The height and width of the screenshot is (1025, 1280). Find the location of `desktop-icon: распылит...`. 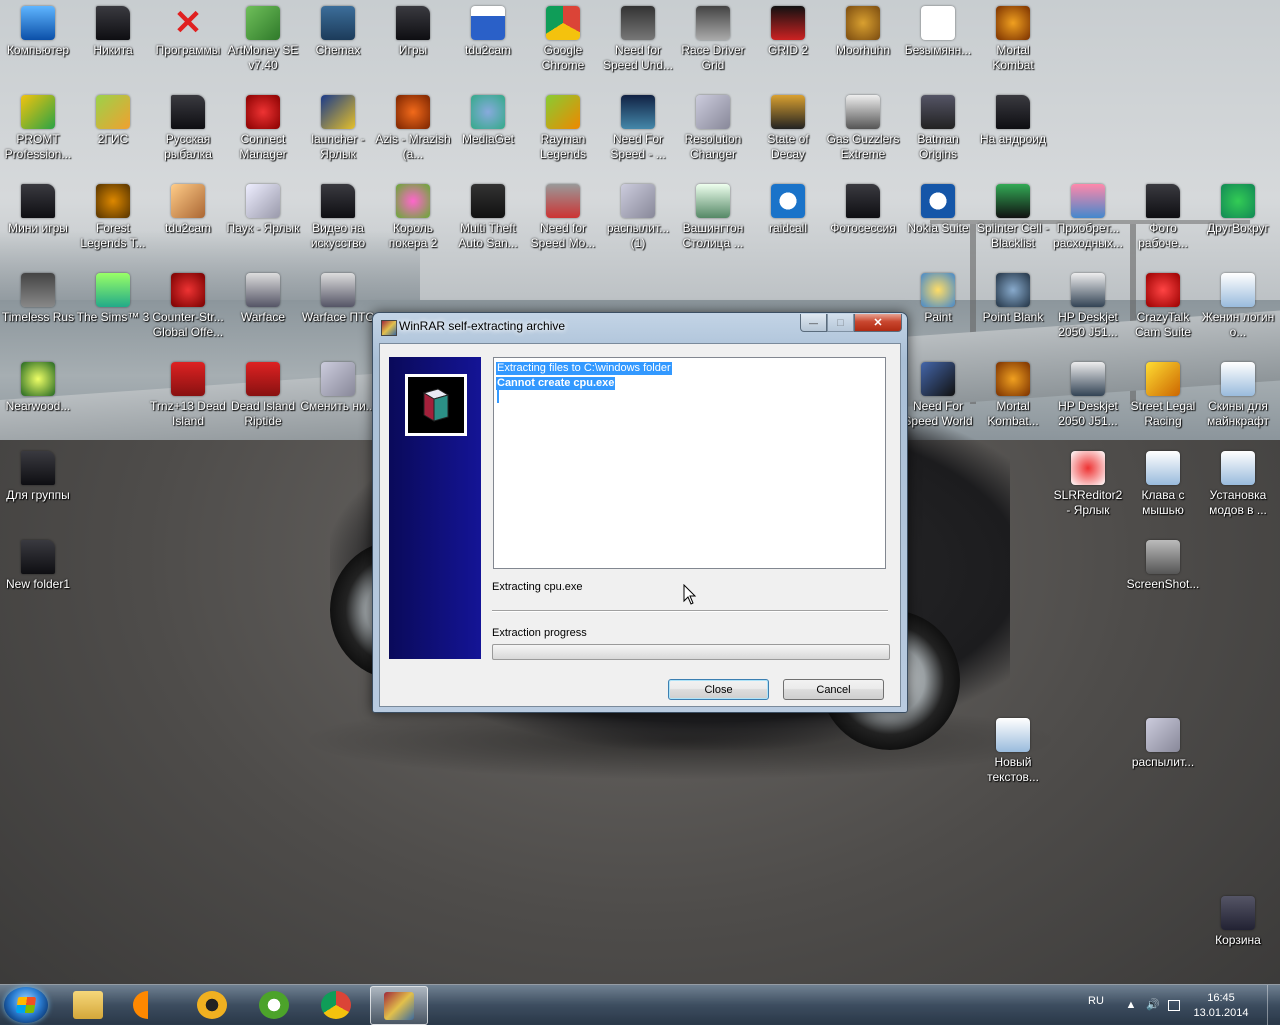

desktop-icon: распылит... is located at coordinates (1163, 741).